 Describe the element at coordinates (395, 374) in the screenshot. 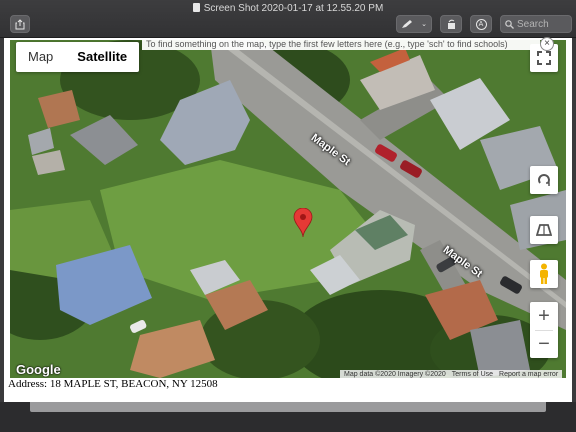

I see `map-data-credit: Map data ©2020 Imagery ©2020` at that location.